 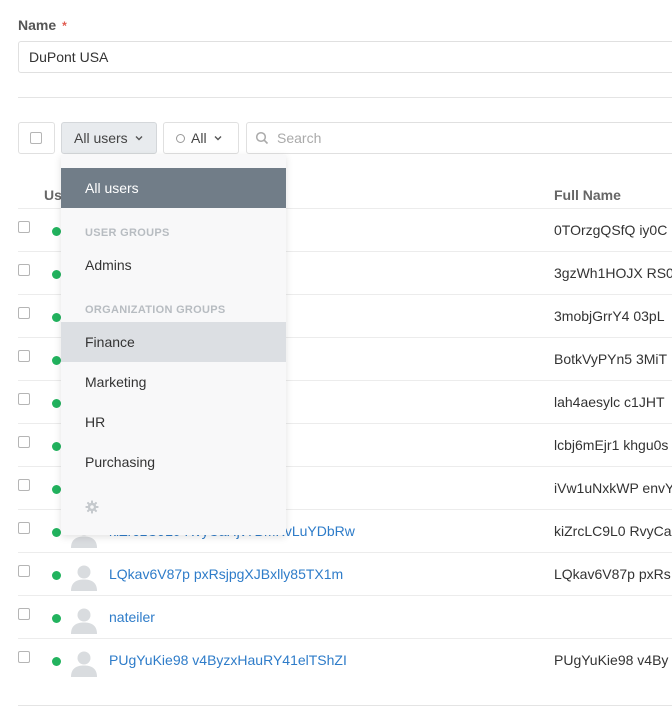 I want to click on status-filter-button: All, so click(x=201, y=138).